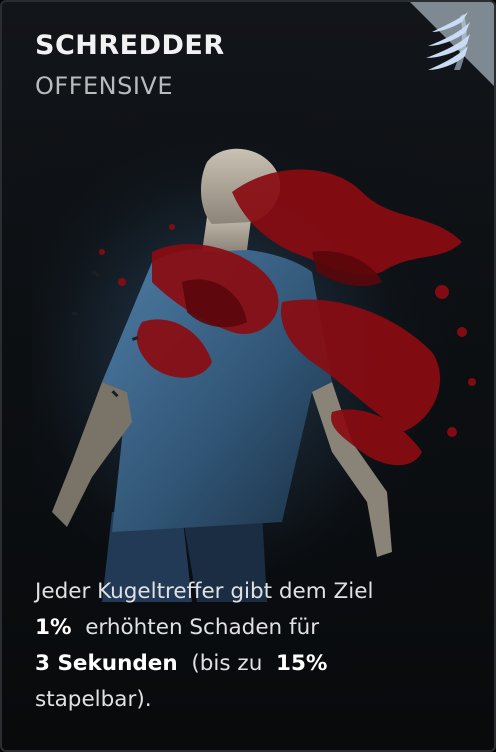  What do you see at coordinates (104, 86) in the screenshot?
I see `perk-category: OFFENSIVE` at bounding box center [104, 86].